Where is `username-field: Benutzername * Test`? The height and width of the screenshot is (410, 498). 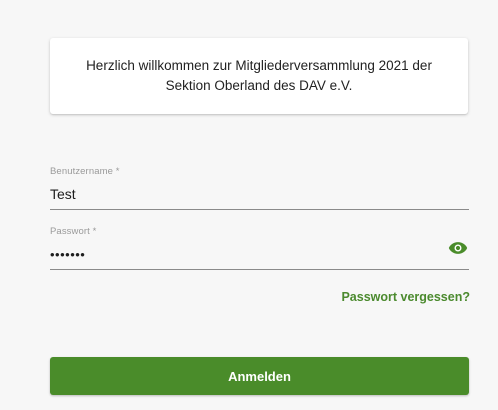
username-field: Benutzername * Test is located at coordinates (259, 188).